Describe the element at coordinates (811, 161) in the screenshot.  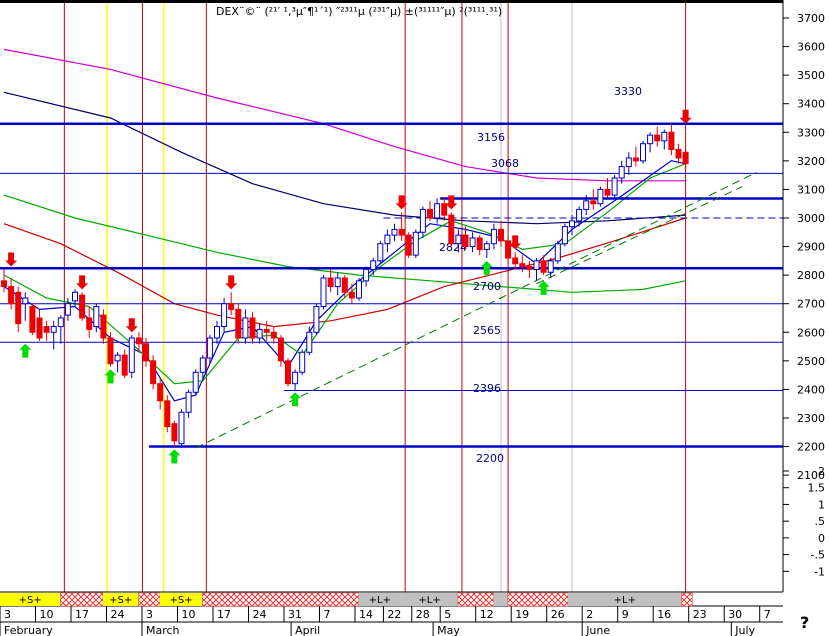
I see `price-tick-label: 3200` at that location.